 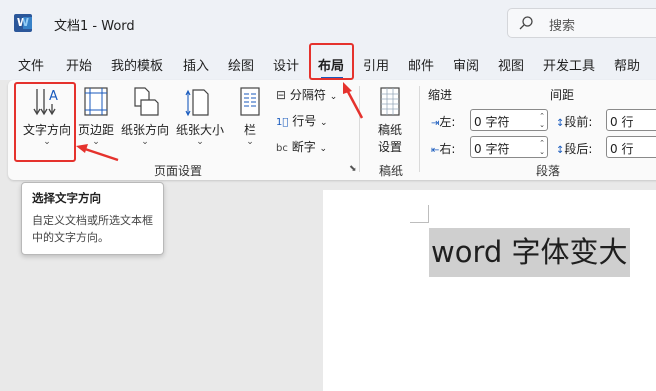 What do you see at coordinates (529, 252) in the screenshot?
I see `selected-document-text: word 字体变大` at bounding box center [529, 252].